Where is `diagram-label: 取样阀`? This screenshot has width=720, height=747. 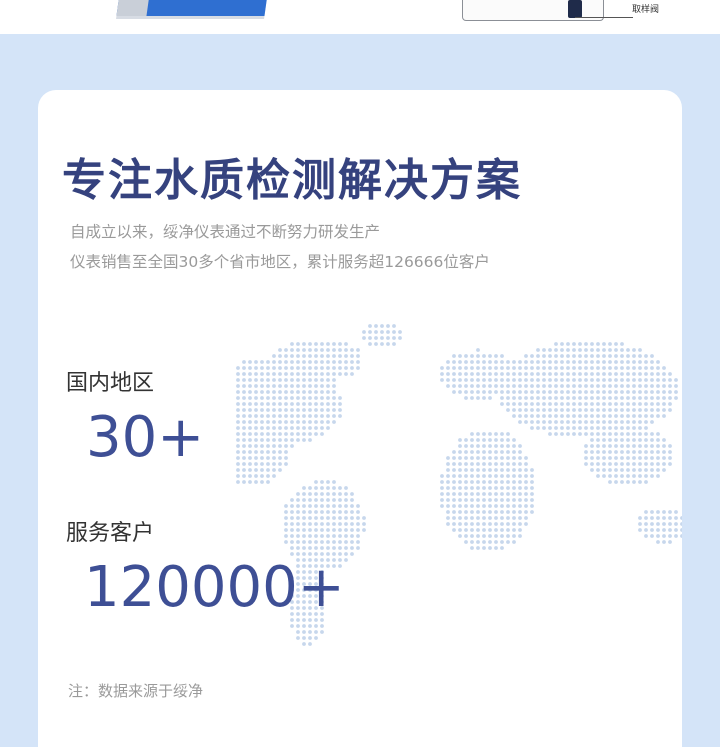 diagram-label: 取样阀 is located at coordinates (646, 10).